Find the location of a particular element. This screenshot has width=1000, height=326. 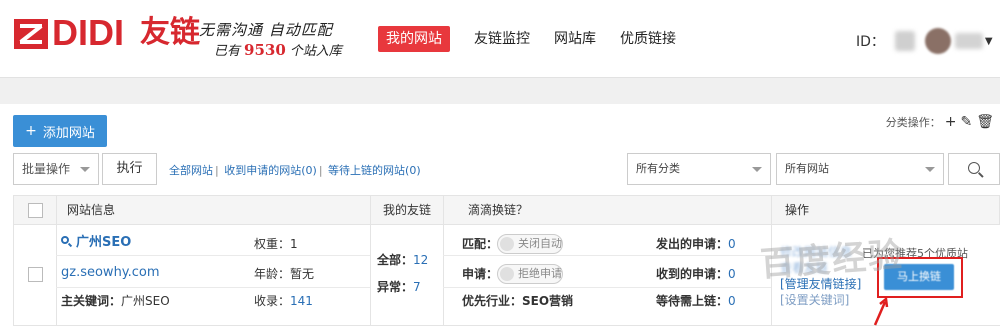

site-count-line: 已有 9530 个站入库 is located at coordinates (278, 51).